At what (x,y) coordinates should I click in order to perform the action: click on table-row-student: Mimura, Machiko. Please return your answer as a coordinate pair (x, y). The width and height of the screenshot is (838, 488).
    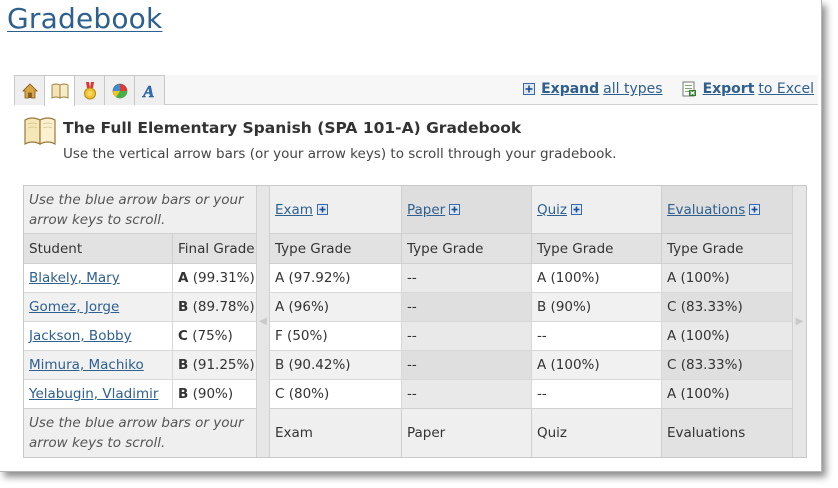
    Looking at the image, I should click on (98, 365).